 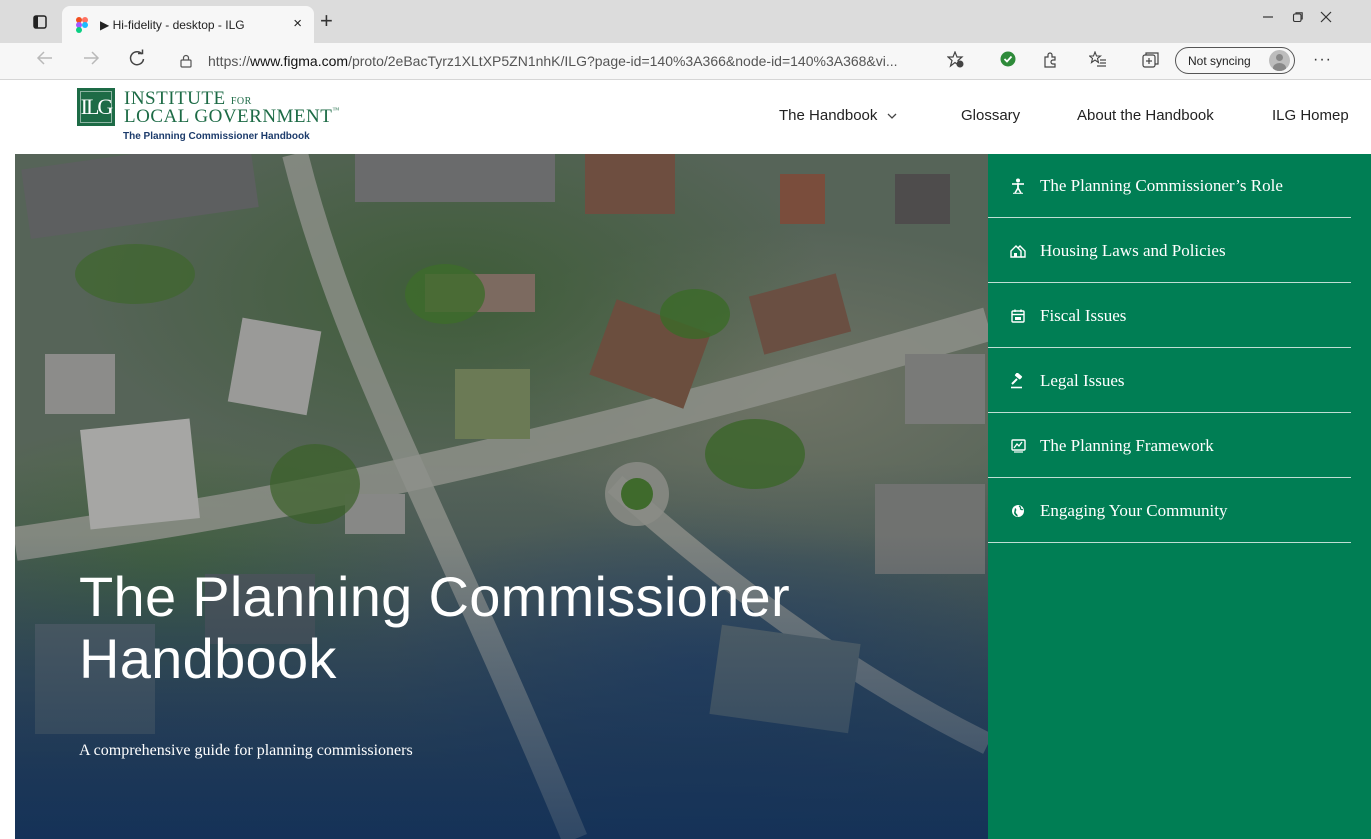 I want to click on logo-local-government-text: LOCAL GOVERNMENT™, so click(x=232, y=116).